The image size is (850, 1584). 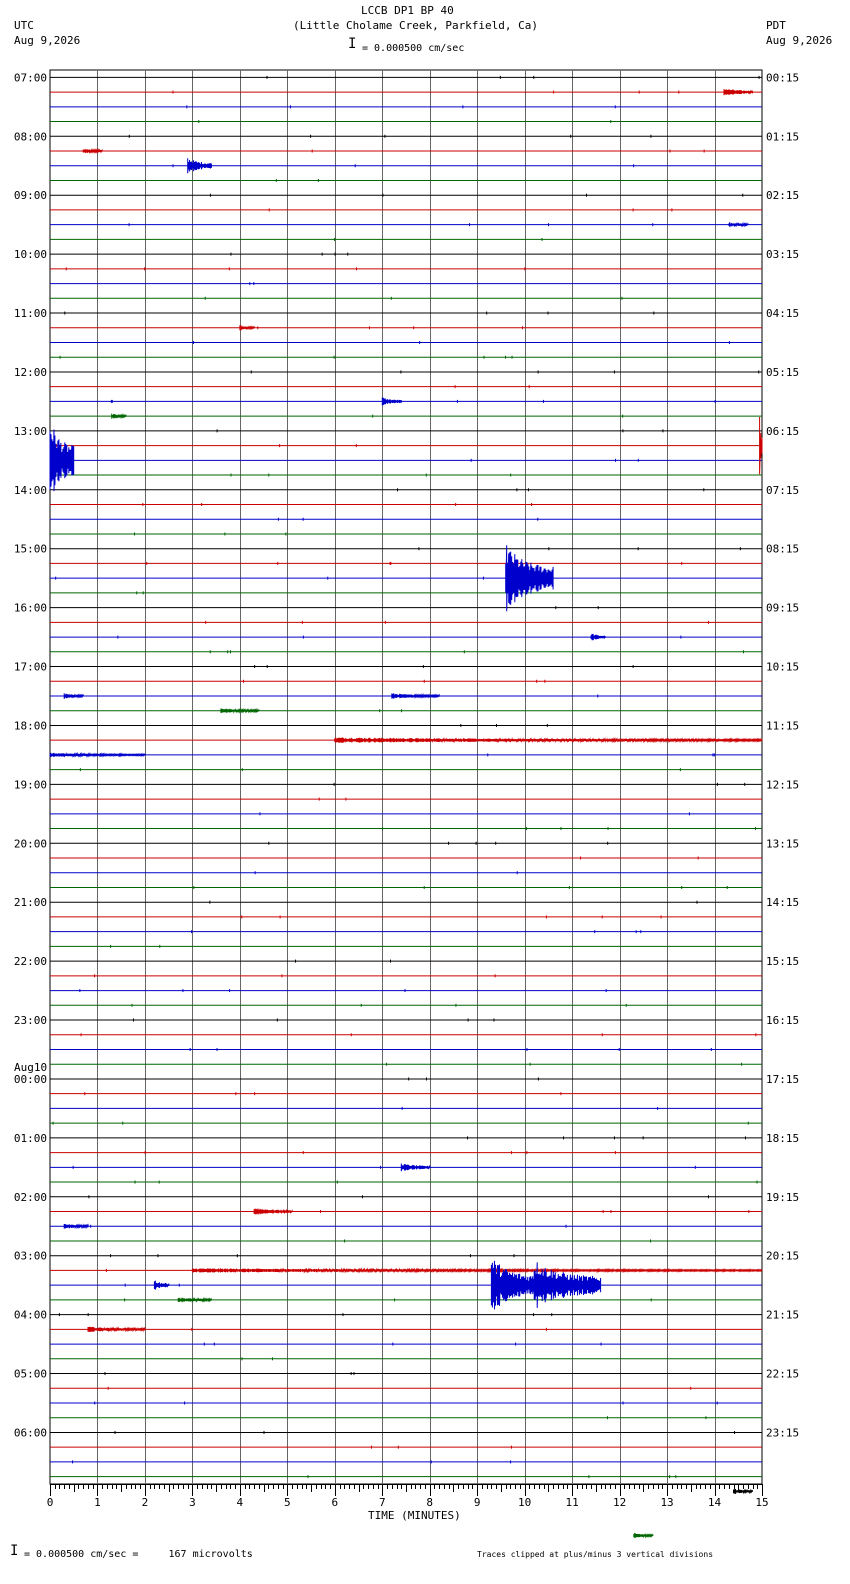 What do you see at coordinates (30, 1020) in the screenshot?
I see `utc-hour-label: 23:00` at bounding box center [30, 1020].